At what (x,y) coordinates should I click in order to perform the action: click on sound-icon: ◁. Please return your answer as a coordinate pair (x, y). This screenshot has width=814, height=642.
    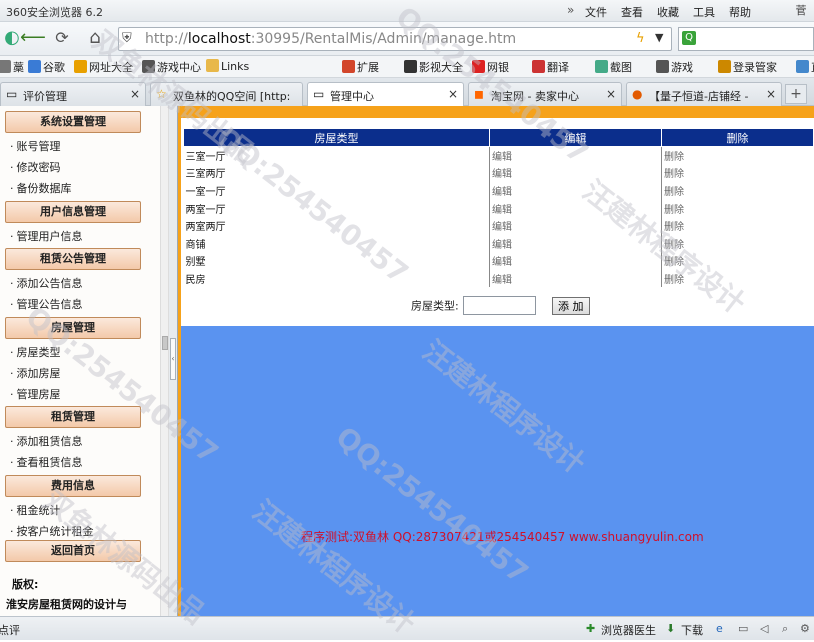
    Looking at the image, I should click on (764, 628).